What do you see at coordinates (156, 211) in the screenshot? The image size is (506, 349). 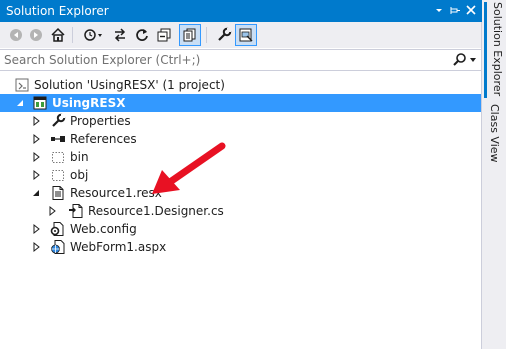 I see `tree-label: Resource1.Designer.cs` at bounding box center [156, 211].